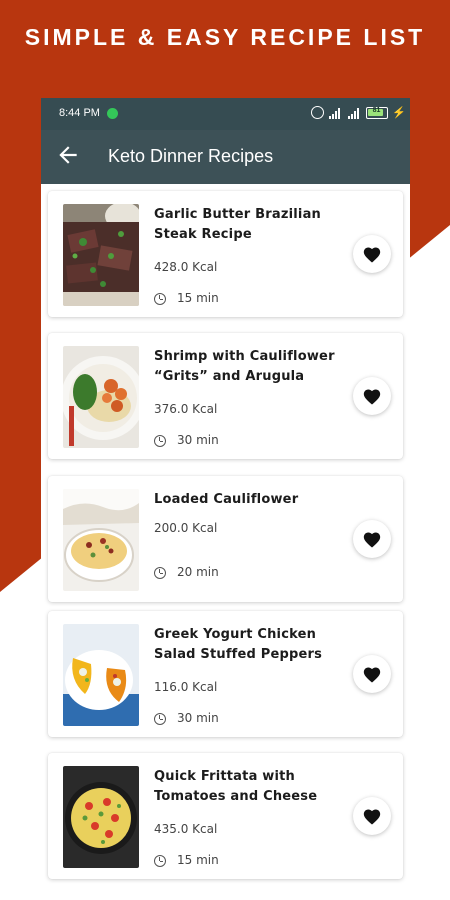  What do you see at coordinates (225, 539) in the screenshot?
I see `recipe-card: Loaded Cauliflower 200.0 Kcal 20 min` at bounding box center [225, 539].